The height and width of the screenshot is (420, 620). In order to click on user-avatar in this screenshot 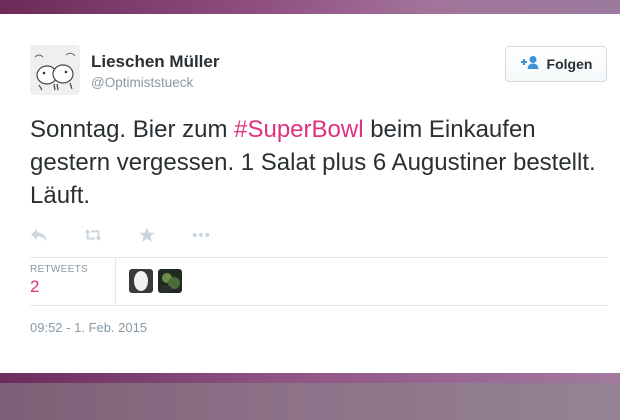, I will do `click(55, 70)`.